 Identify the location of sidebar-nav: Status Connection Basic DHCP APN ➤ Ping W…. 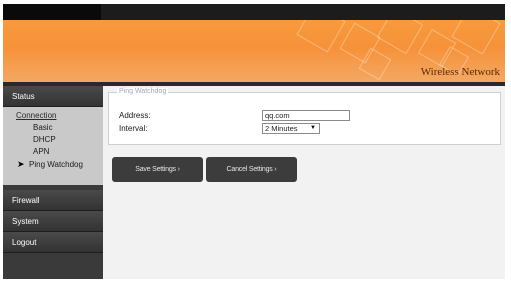
(53, 182).